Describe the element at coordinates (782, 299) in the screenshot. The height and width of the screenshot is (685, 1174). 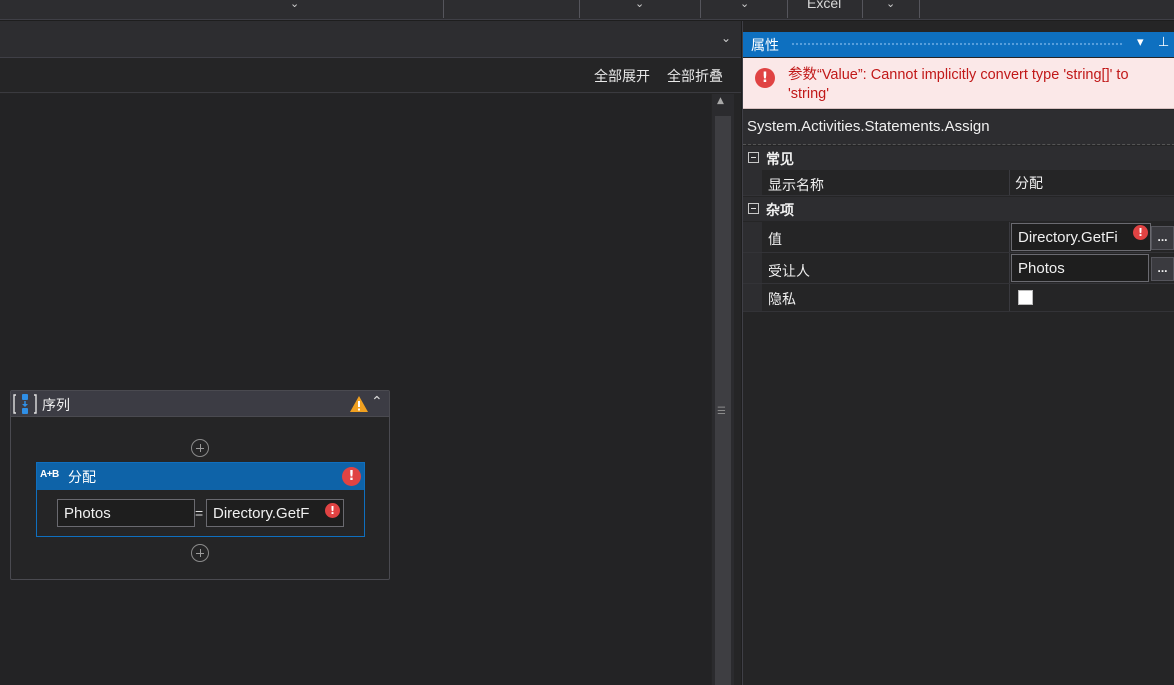
I see `property-name: 隐私` at that location.